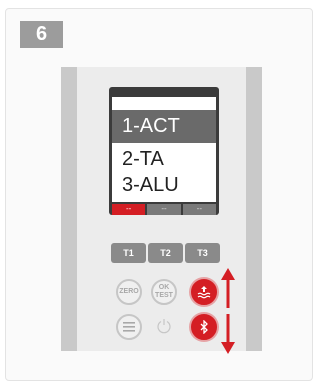  I want to click on ok-test-button: OK TEST, so click(164, 292).